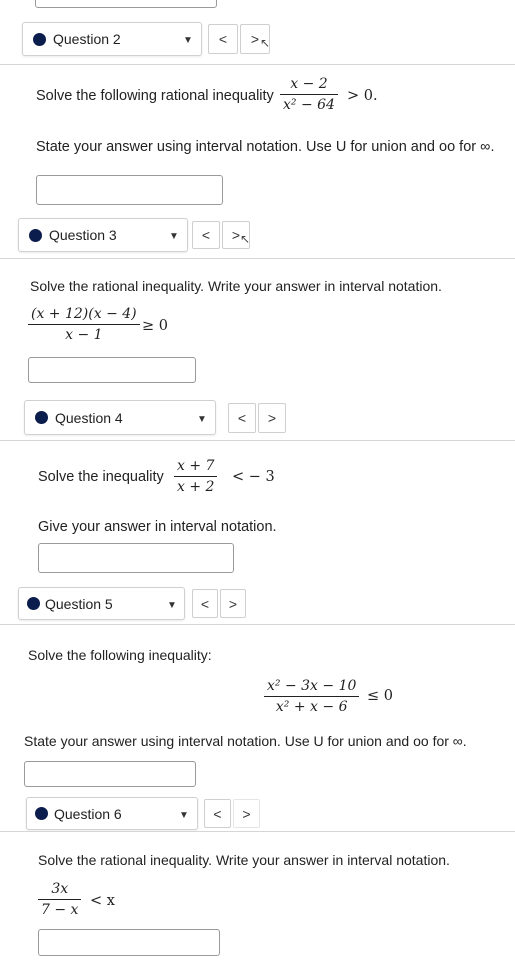 The width and height of the screenshot is (515, 965). What do you see at coordinates (129, 190) in the screenshot?
I see `answer-input-q2` at bounding box center [129, 190].